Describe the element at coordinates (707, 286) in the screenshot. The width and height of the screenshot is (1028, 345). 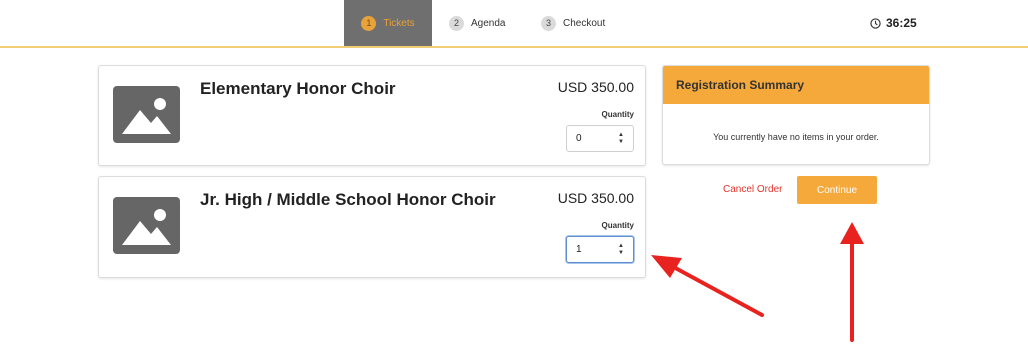
I see `arrow-to-quantity-icon` at that location.